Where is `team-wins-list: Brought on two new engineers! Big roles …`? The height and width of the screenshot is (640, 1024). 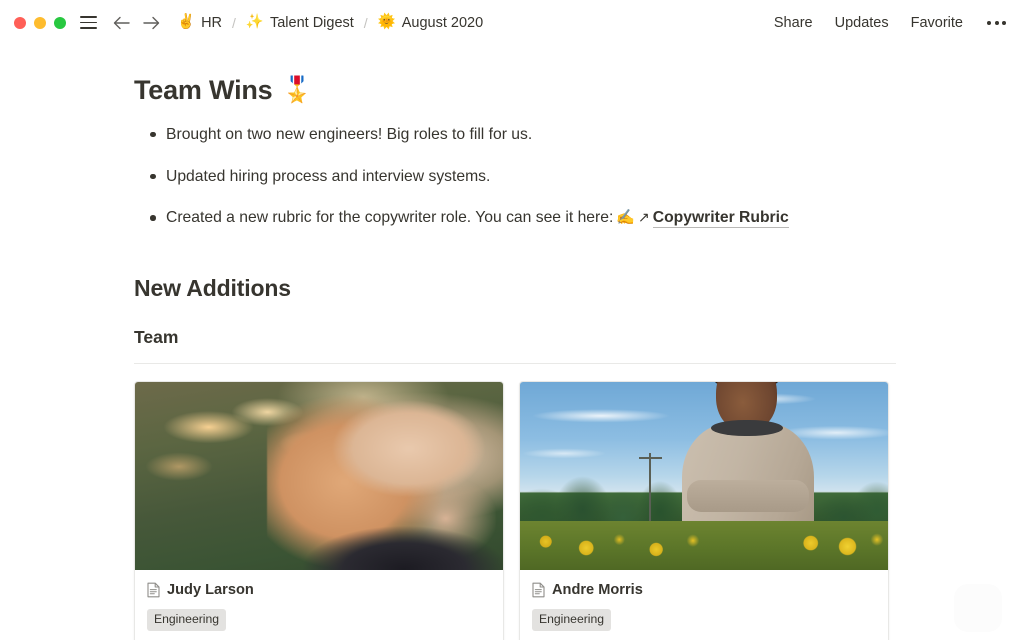
team-wins-list: Brought on two new engineers! Big roles … is located at coordinates (515, 177).